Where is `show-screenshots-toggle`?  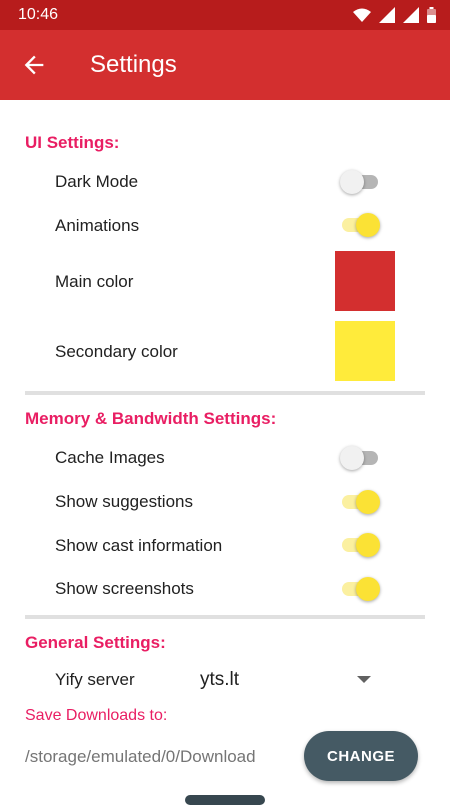 show-screenshots-toggle is located at coordinates (361, 589).